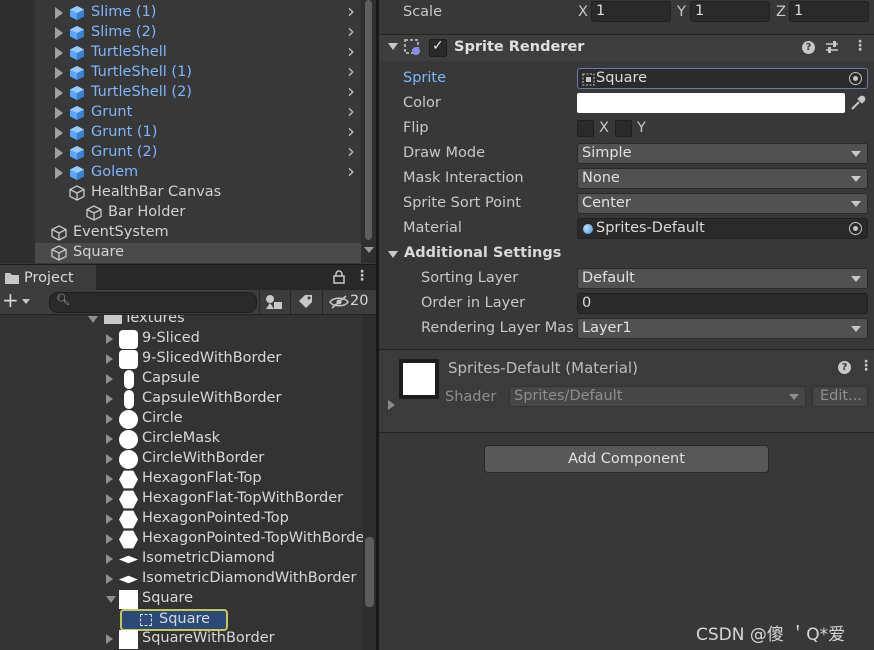 This screenshot has width=874, height=650. What do you see at coordinates (180, 339) in the screenshot?
I see `project-asset-item: 9-Sliced` at bounding box center [180, 339].